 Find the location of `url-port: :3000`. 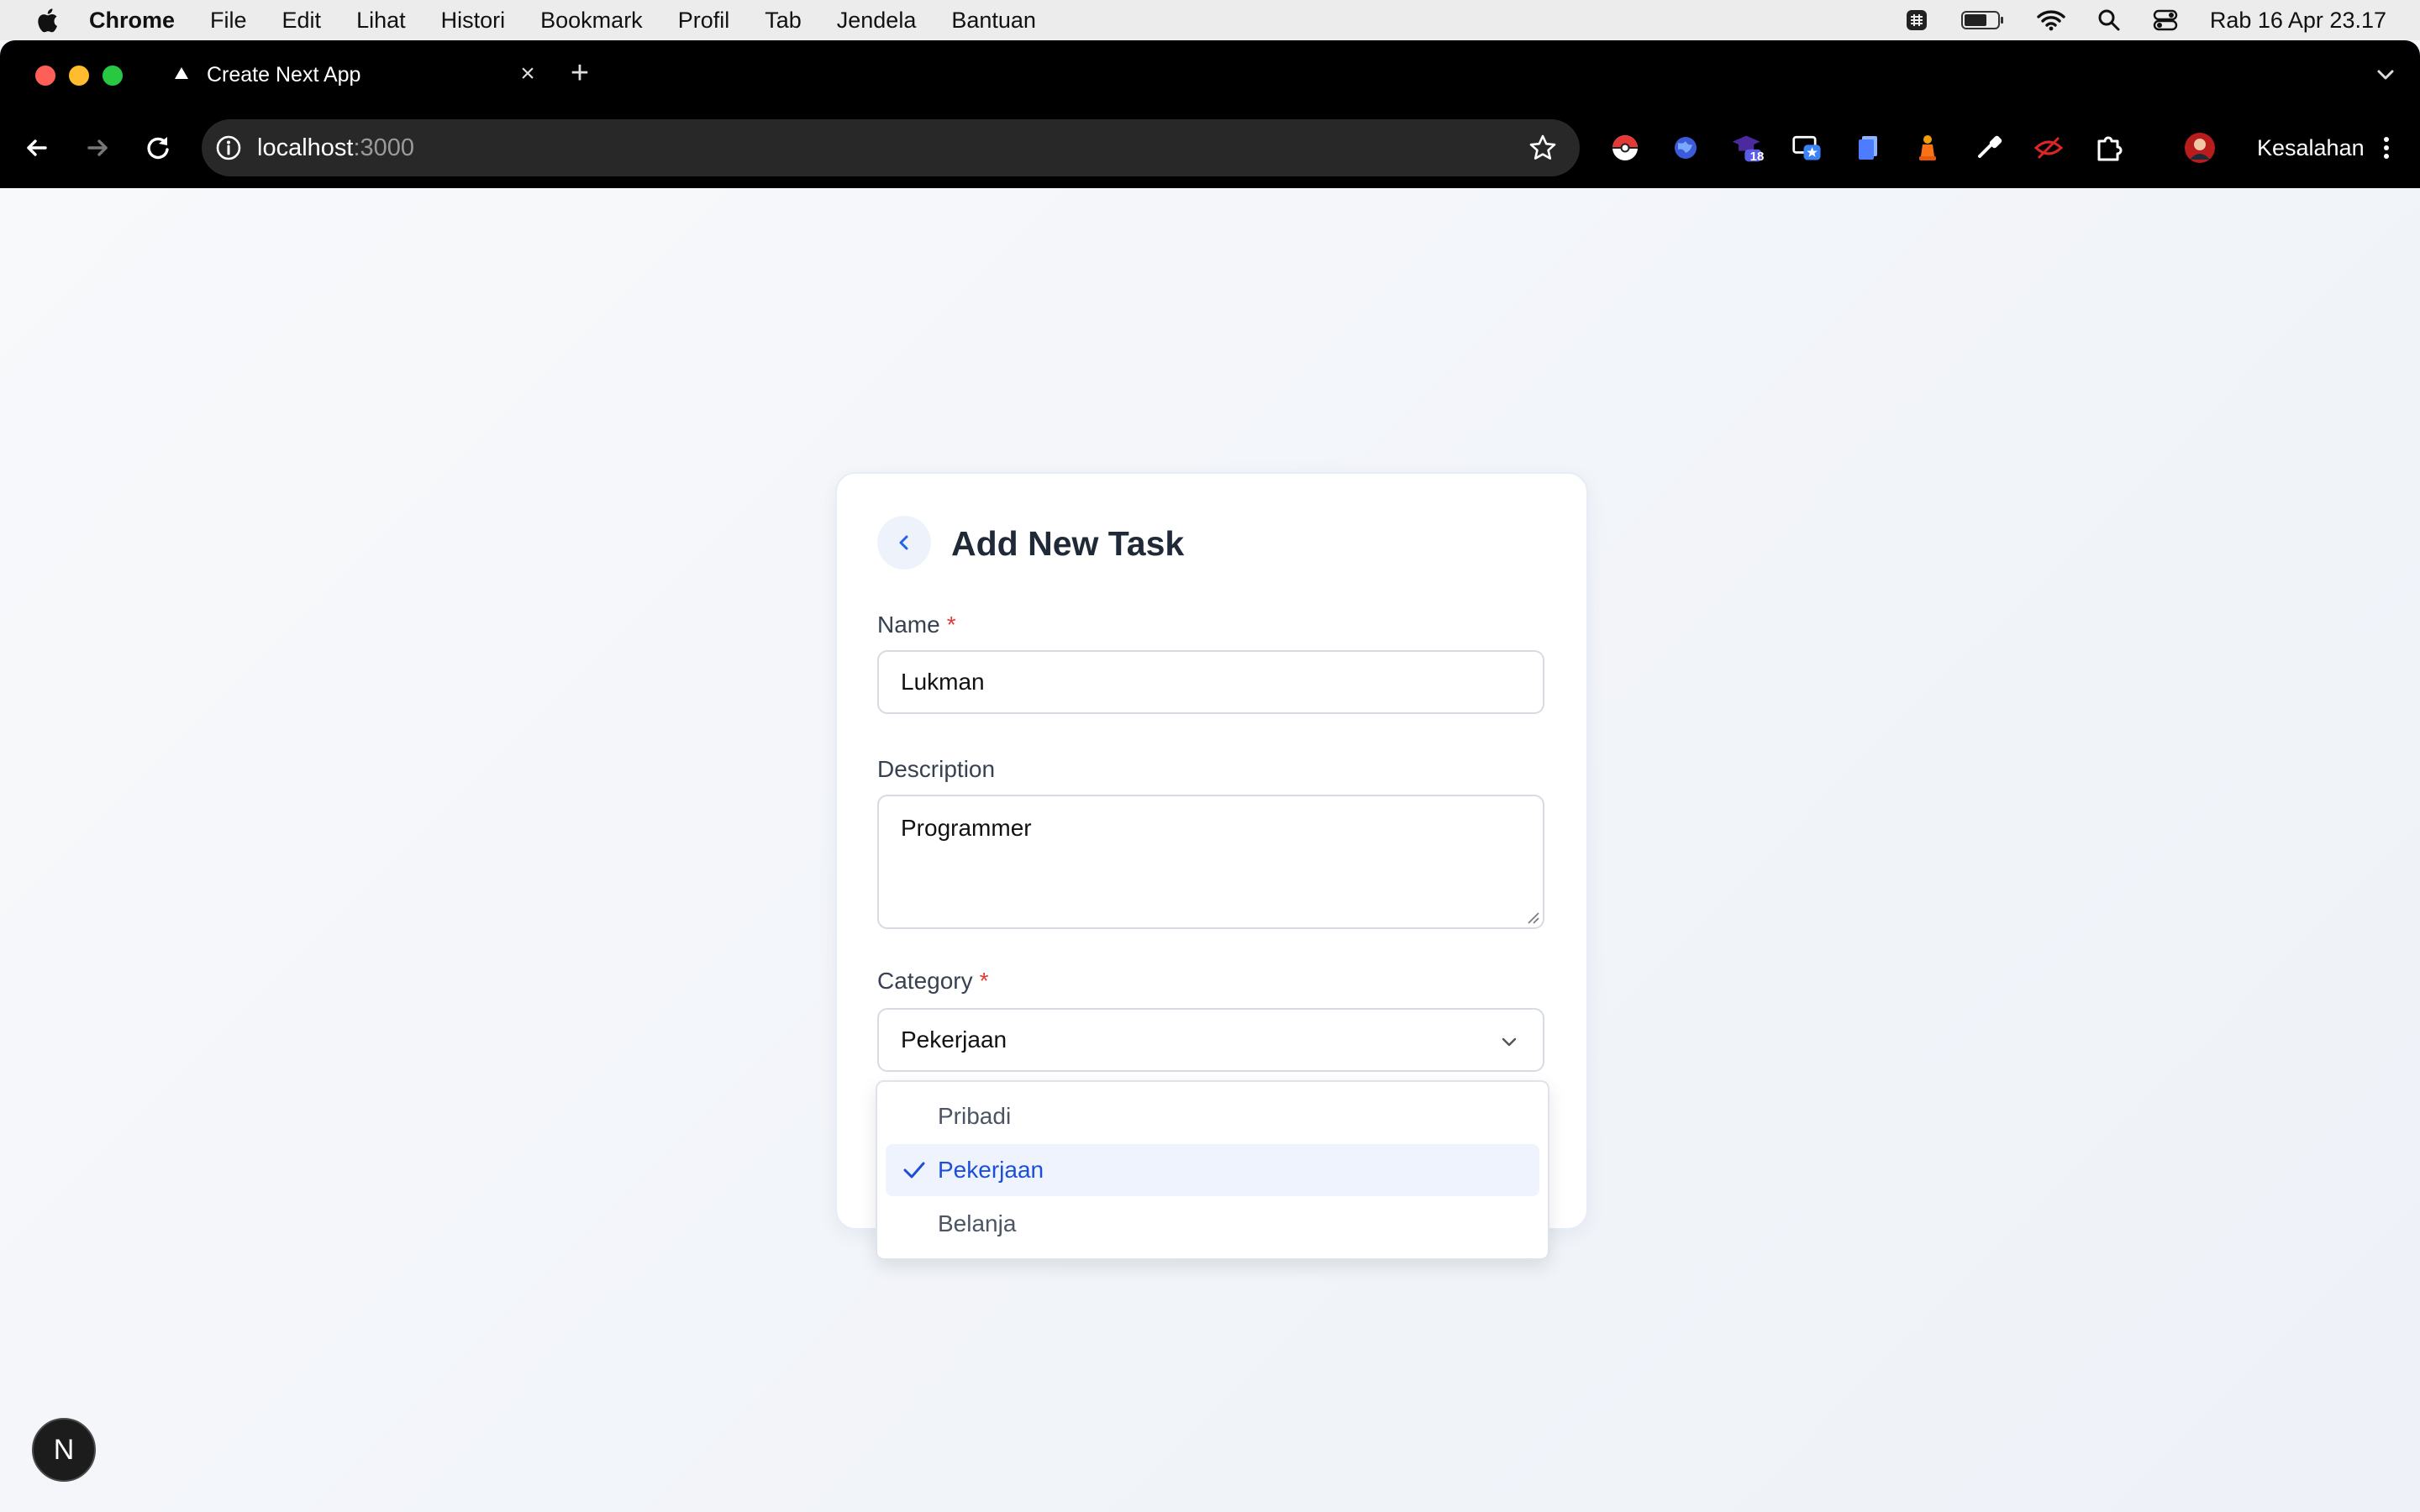

url-port: :3000 is located at coordinates (384, 147).